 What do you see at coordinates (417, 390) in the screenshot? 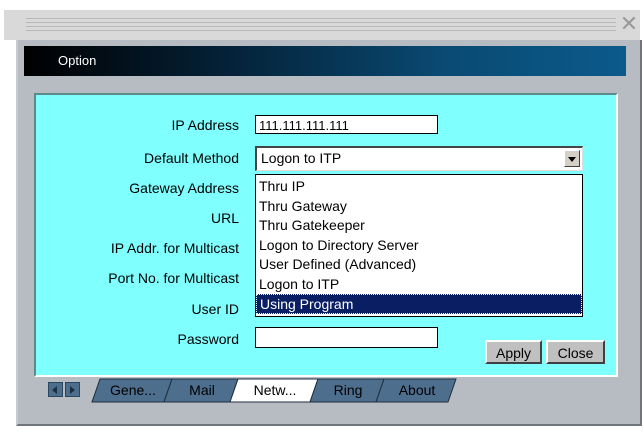
I see `tab-about: About` at bounding box center [417, 390].